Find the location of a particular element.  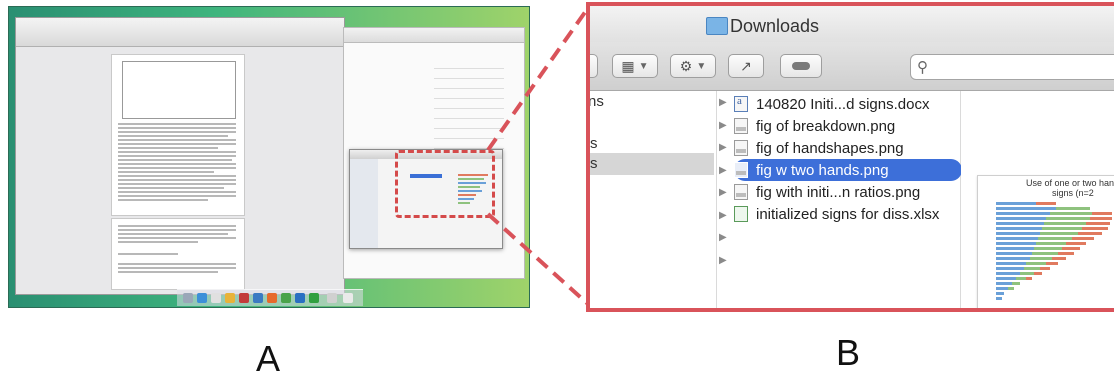

file-item: 140820 Initi...d signs.docx is located at coordinates (848, 104).